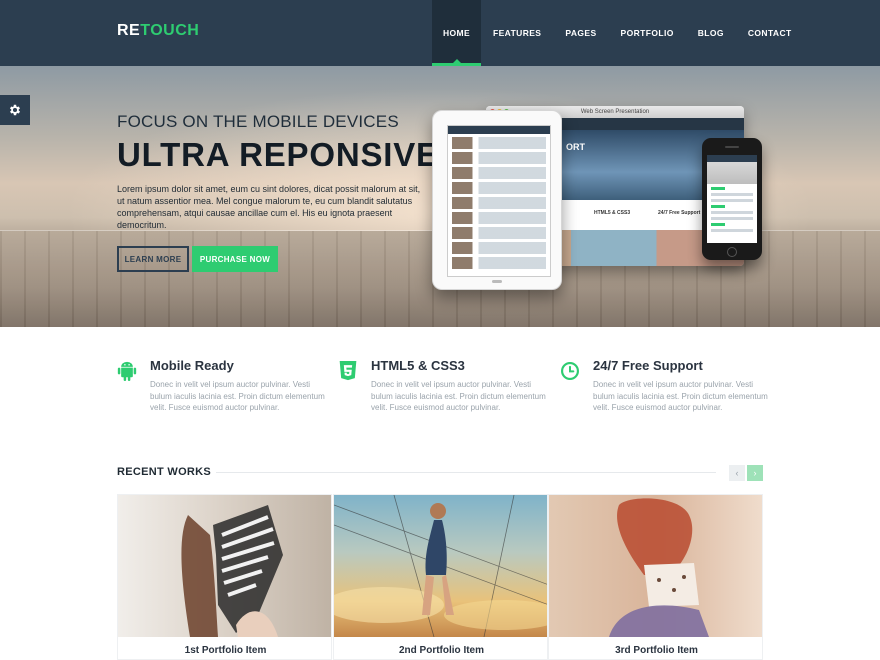  I want to click on mockup-title: Web Screen Presentation, so click(615, 112).